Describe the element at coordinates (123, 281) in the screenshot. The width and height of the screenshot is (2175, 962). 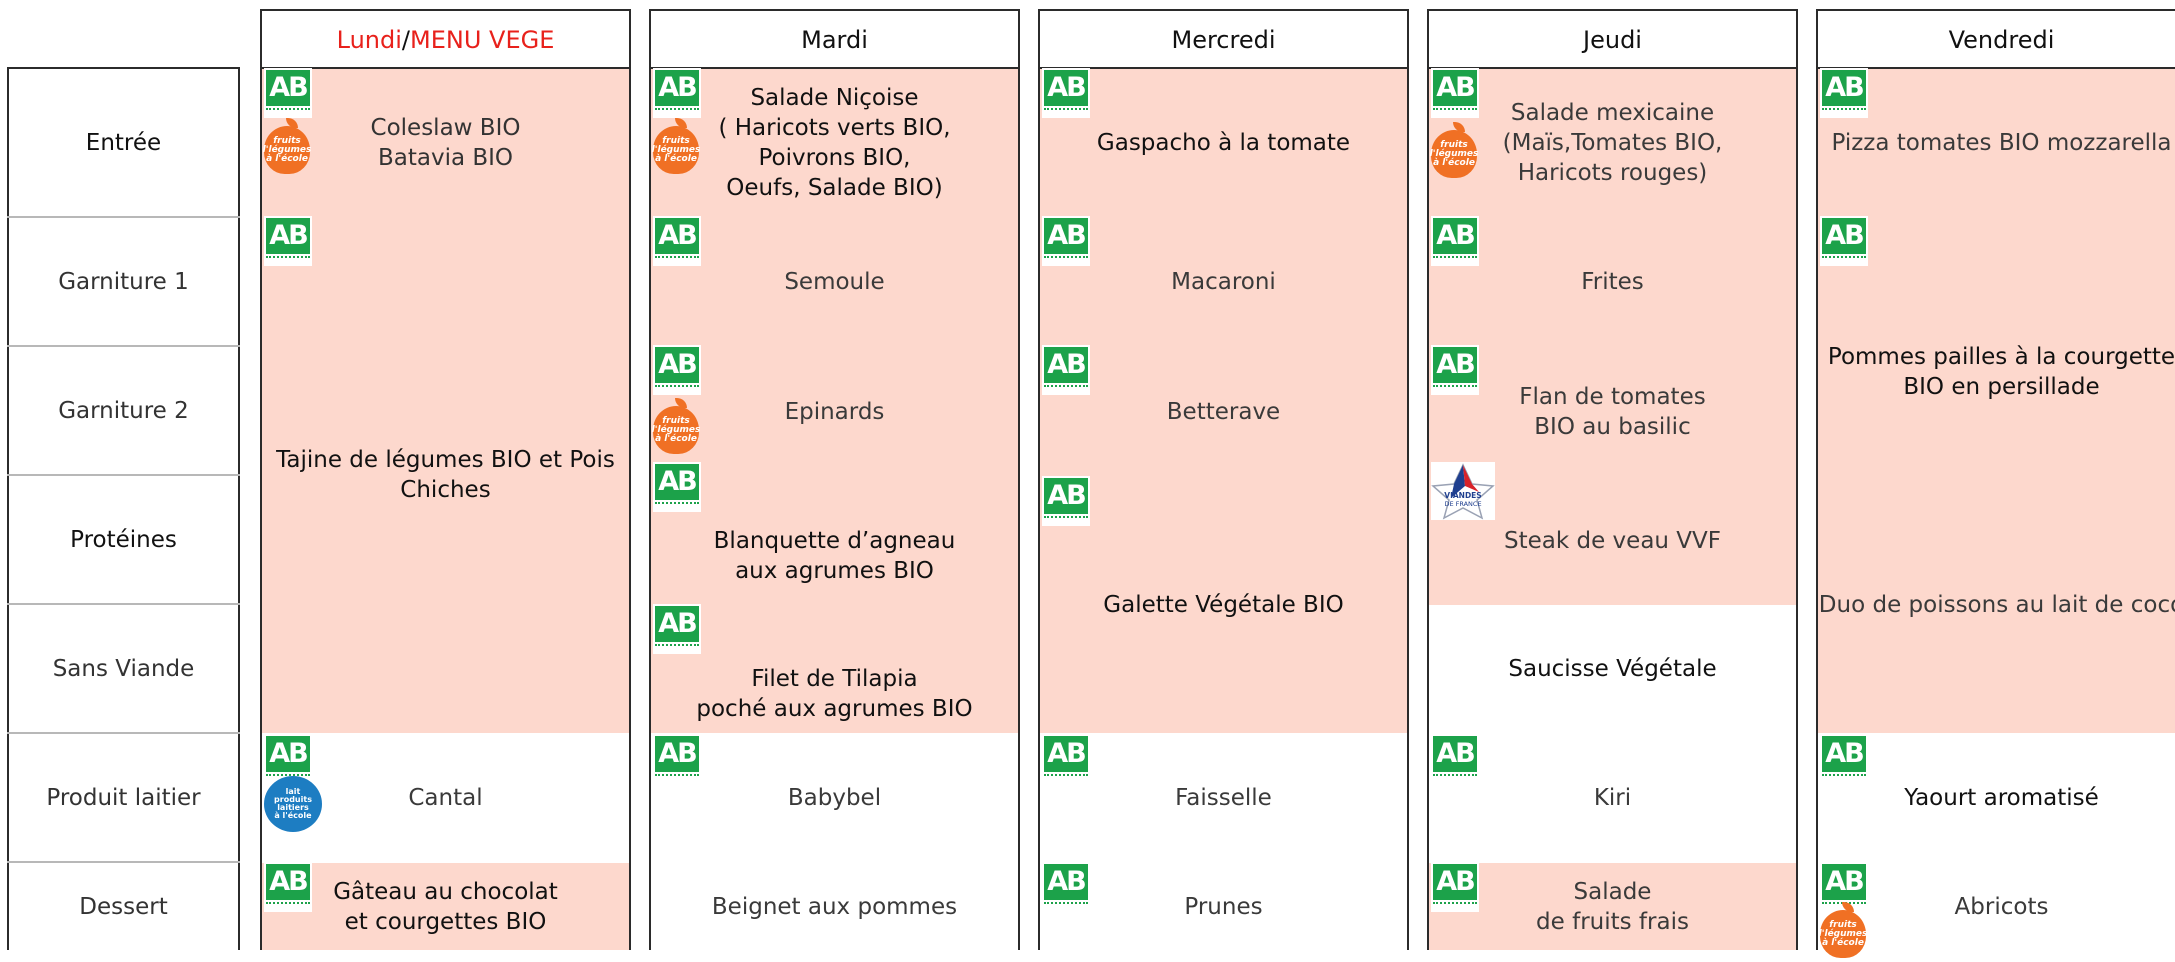
I see `row-label-garniture-1: Garniture 1` at that location.